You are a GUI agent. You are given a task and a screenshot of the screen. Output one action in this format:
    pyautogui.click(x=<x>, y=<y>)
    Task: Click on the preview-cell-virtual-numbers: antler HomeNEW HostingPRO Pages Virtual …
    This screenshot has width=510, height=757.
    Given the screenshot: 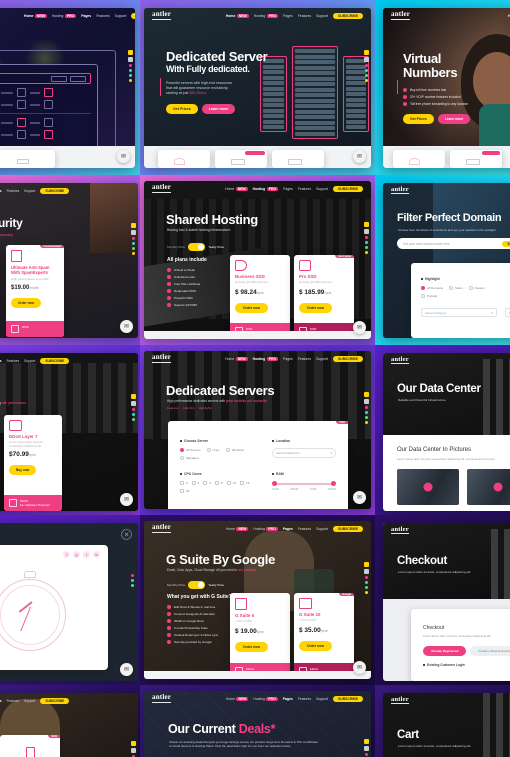 What is the action you would take?
    pyautogui.click(x=442, y=87)
    